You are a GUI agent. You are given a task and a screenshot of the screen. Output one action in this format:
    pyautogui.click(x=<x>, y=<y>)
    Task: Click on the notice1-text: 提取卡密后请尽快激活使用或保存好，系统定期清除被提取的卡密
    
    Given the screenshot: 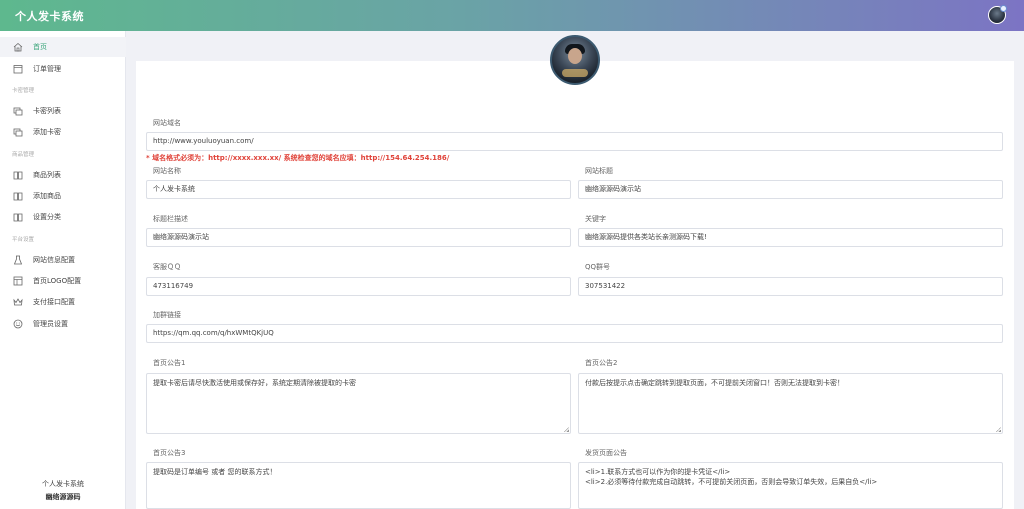 What is the action you would take?
    pyautogui.click(x=254, y=383)
    